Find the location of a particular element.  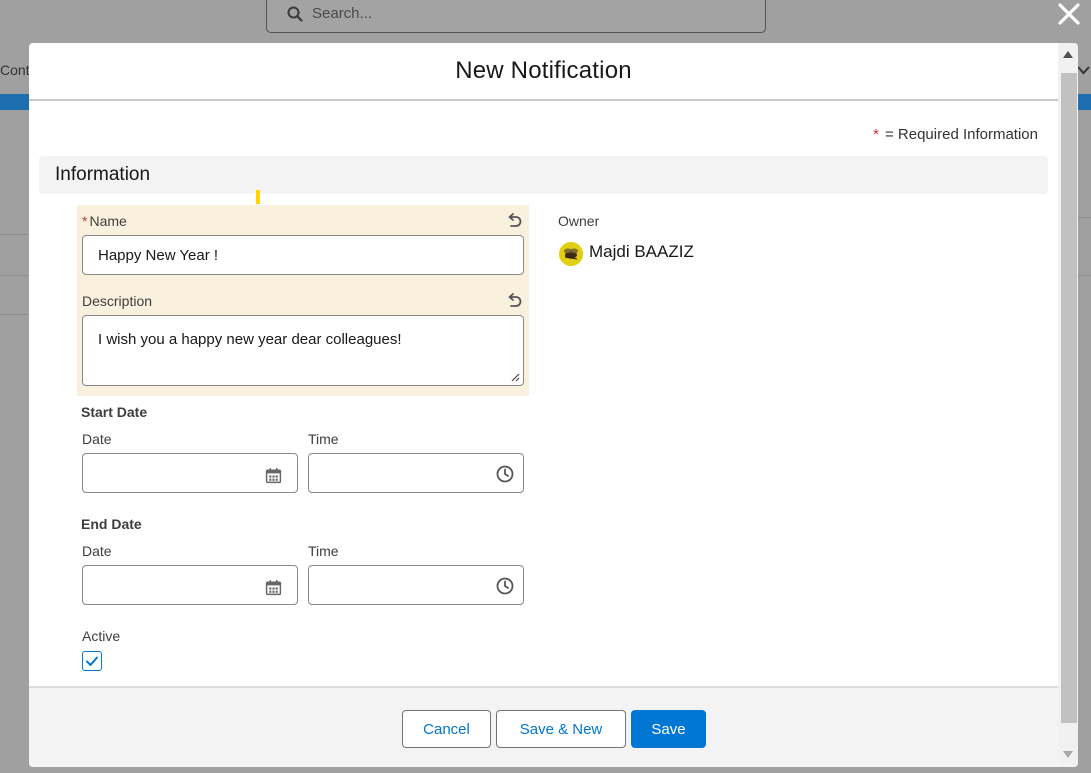

active-checkbox is located at coordinates (92, 661).